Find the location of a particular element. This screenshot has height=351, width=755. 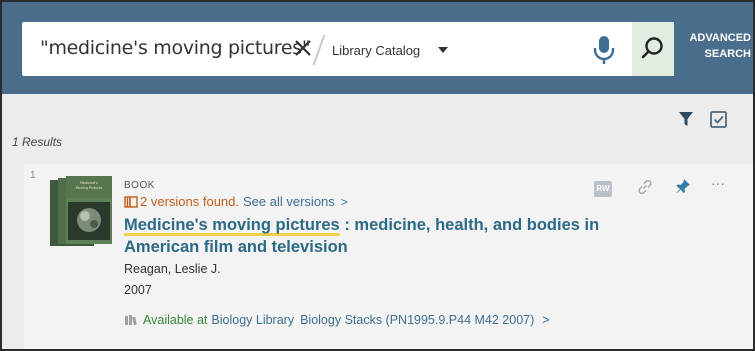

advanced-search-line1: ADVANCED is located at coordinates (720, 38).